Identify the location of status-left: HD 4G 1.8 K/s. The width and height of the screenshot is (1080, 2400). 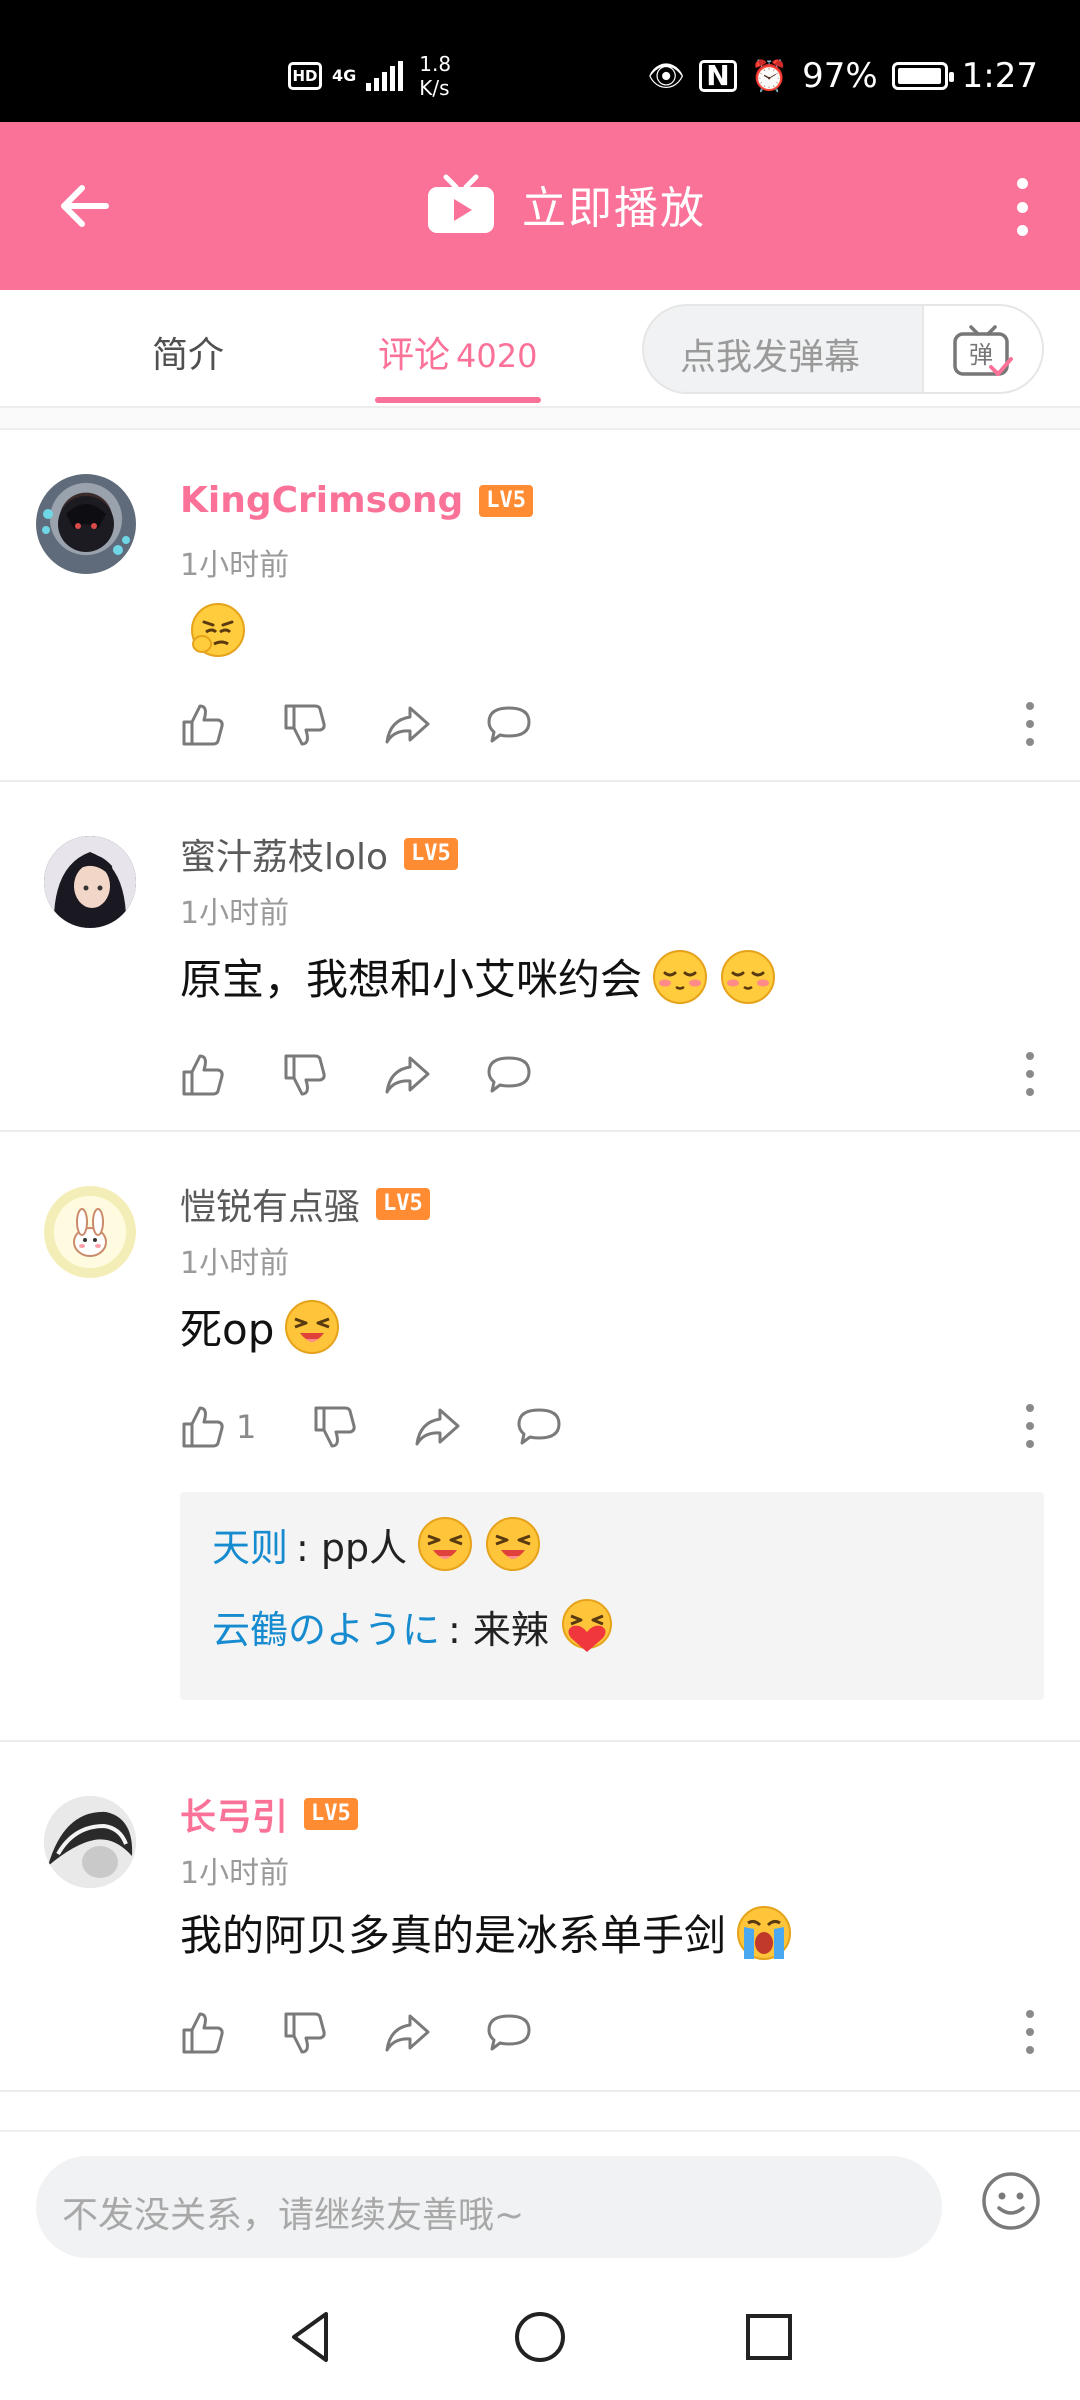
(369, 76).